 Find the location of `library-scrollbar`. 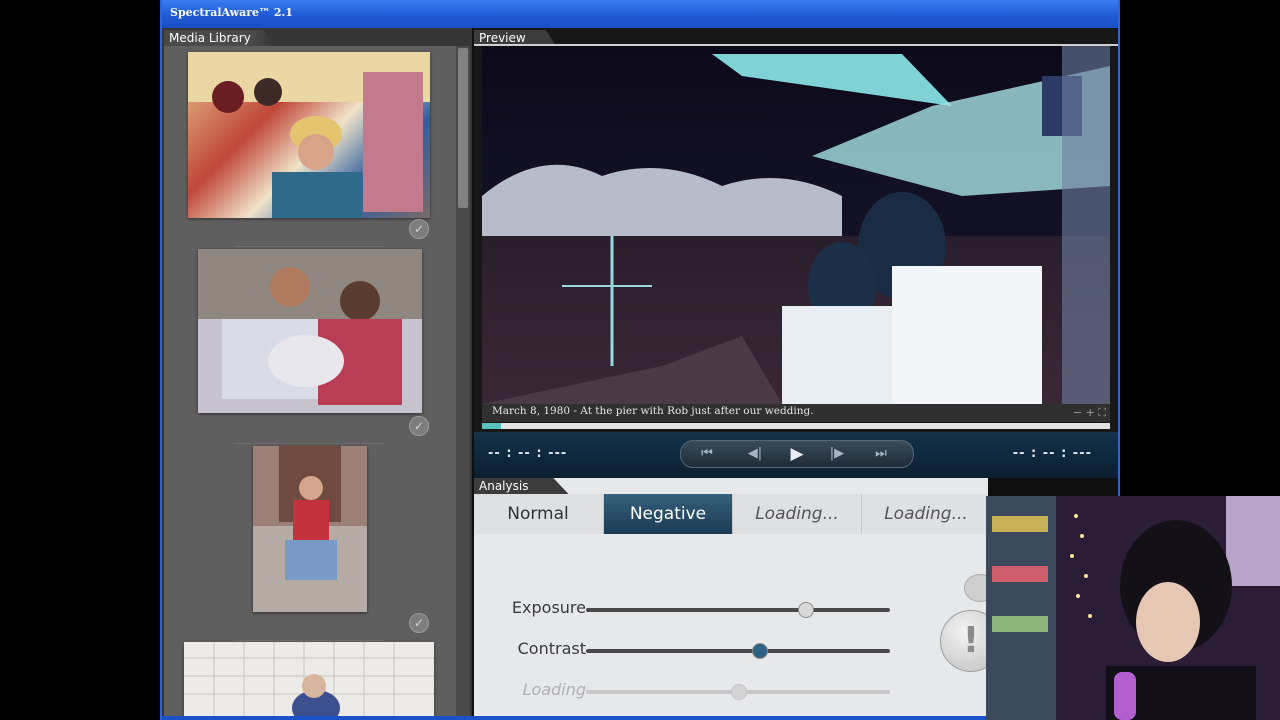

library-scrollbar is located at coordinates (463, 381).